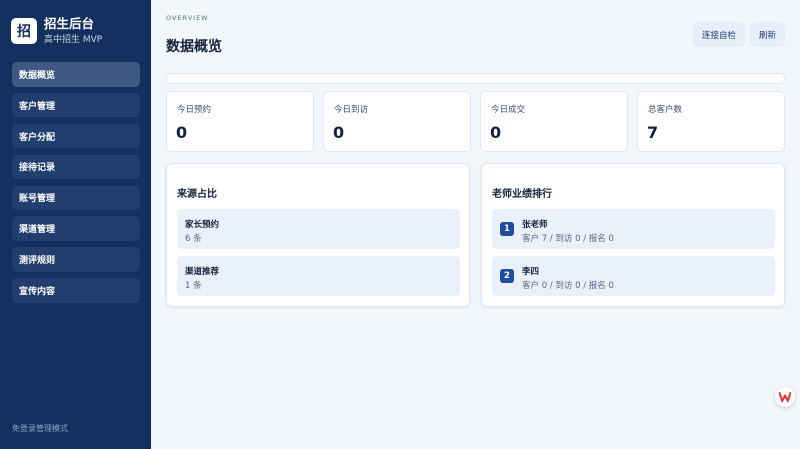 Image resolution: width=800 pixels, height=449 pixels. I want to click on teacher-stats: 客户 0 / 到访 0 / 报名 0, so click(568, 286).